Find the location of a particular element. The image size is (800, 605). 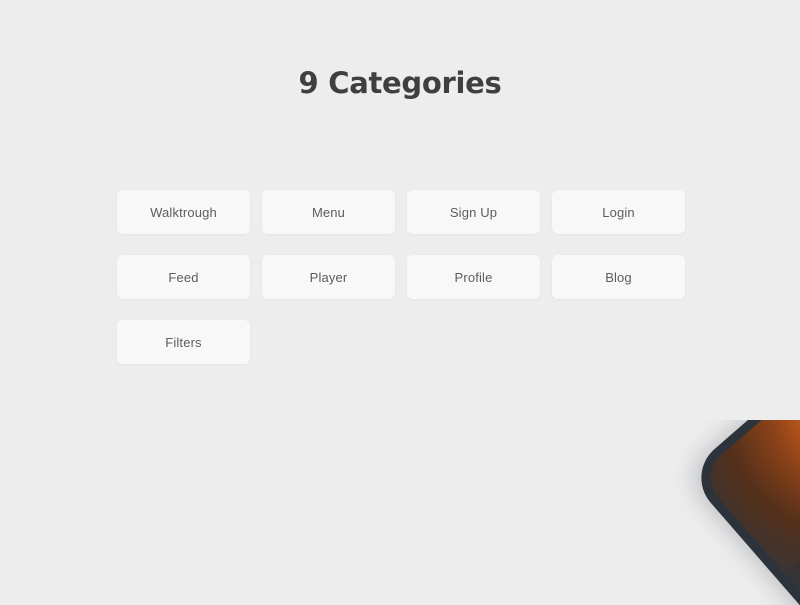

category-button-login: Login is located at coordinates (618, 212).